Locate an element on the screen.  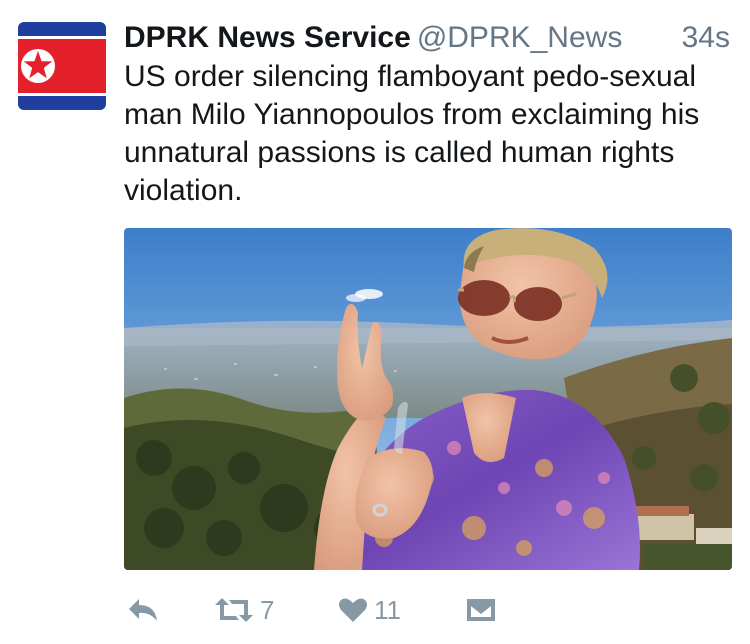
reply-button is located at coordinates (143, 610).